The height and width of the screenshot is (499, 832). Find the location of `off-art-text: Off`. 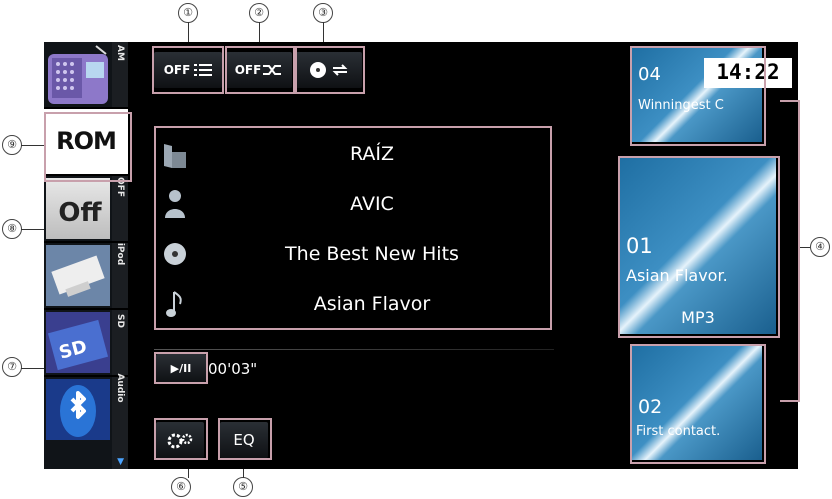

off-art-text: Off is located at coordinates (80, 213).